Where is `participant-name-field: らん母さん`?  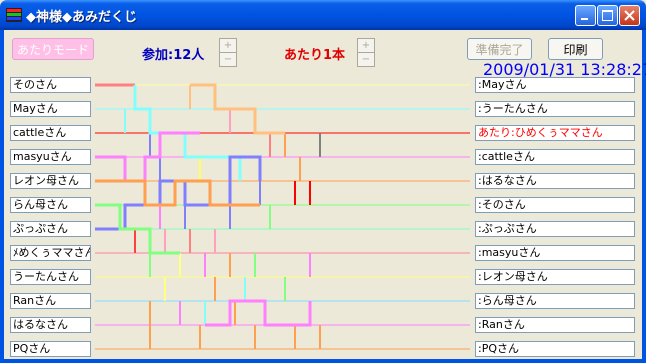
participant-name-field: らん母さん is located at coordinates (50, 205).